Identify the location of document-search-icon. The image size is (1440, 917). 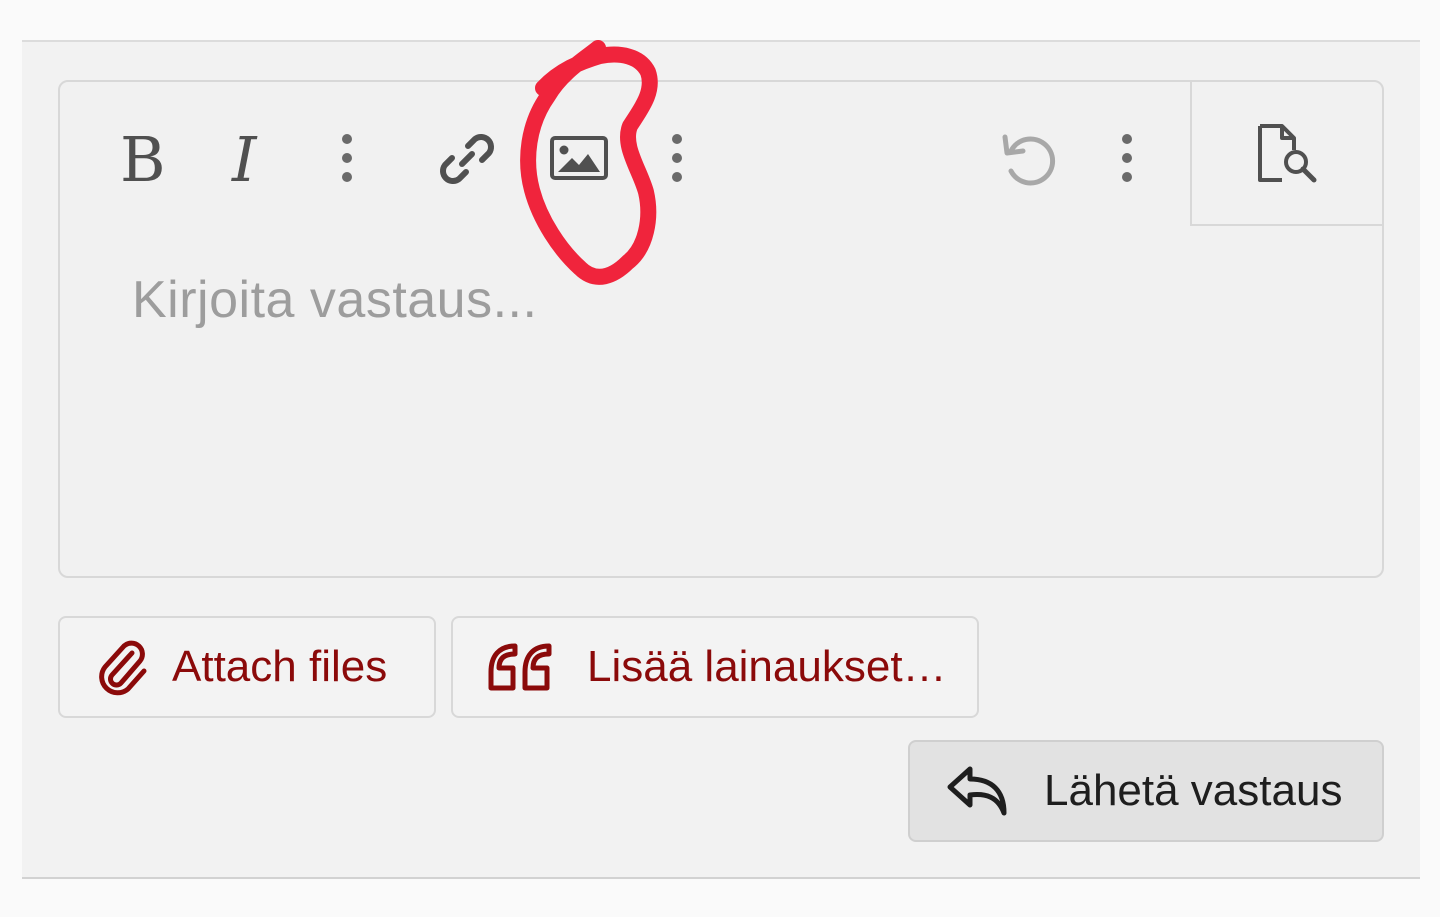
(1287, 156).